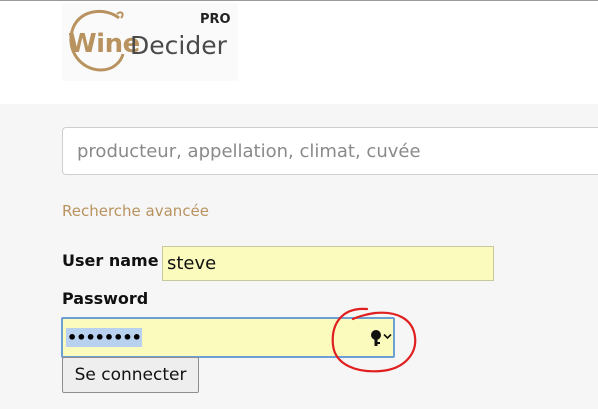 The image size is (598, 409). Describe the element at coordinates (135, 211) in the screenshot. I see `advanced-search-link: Recherche avancée` at that location.